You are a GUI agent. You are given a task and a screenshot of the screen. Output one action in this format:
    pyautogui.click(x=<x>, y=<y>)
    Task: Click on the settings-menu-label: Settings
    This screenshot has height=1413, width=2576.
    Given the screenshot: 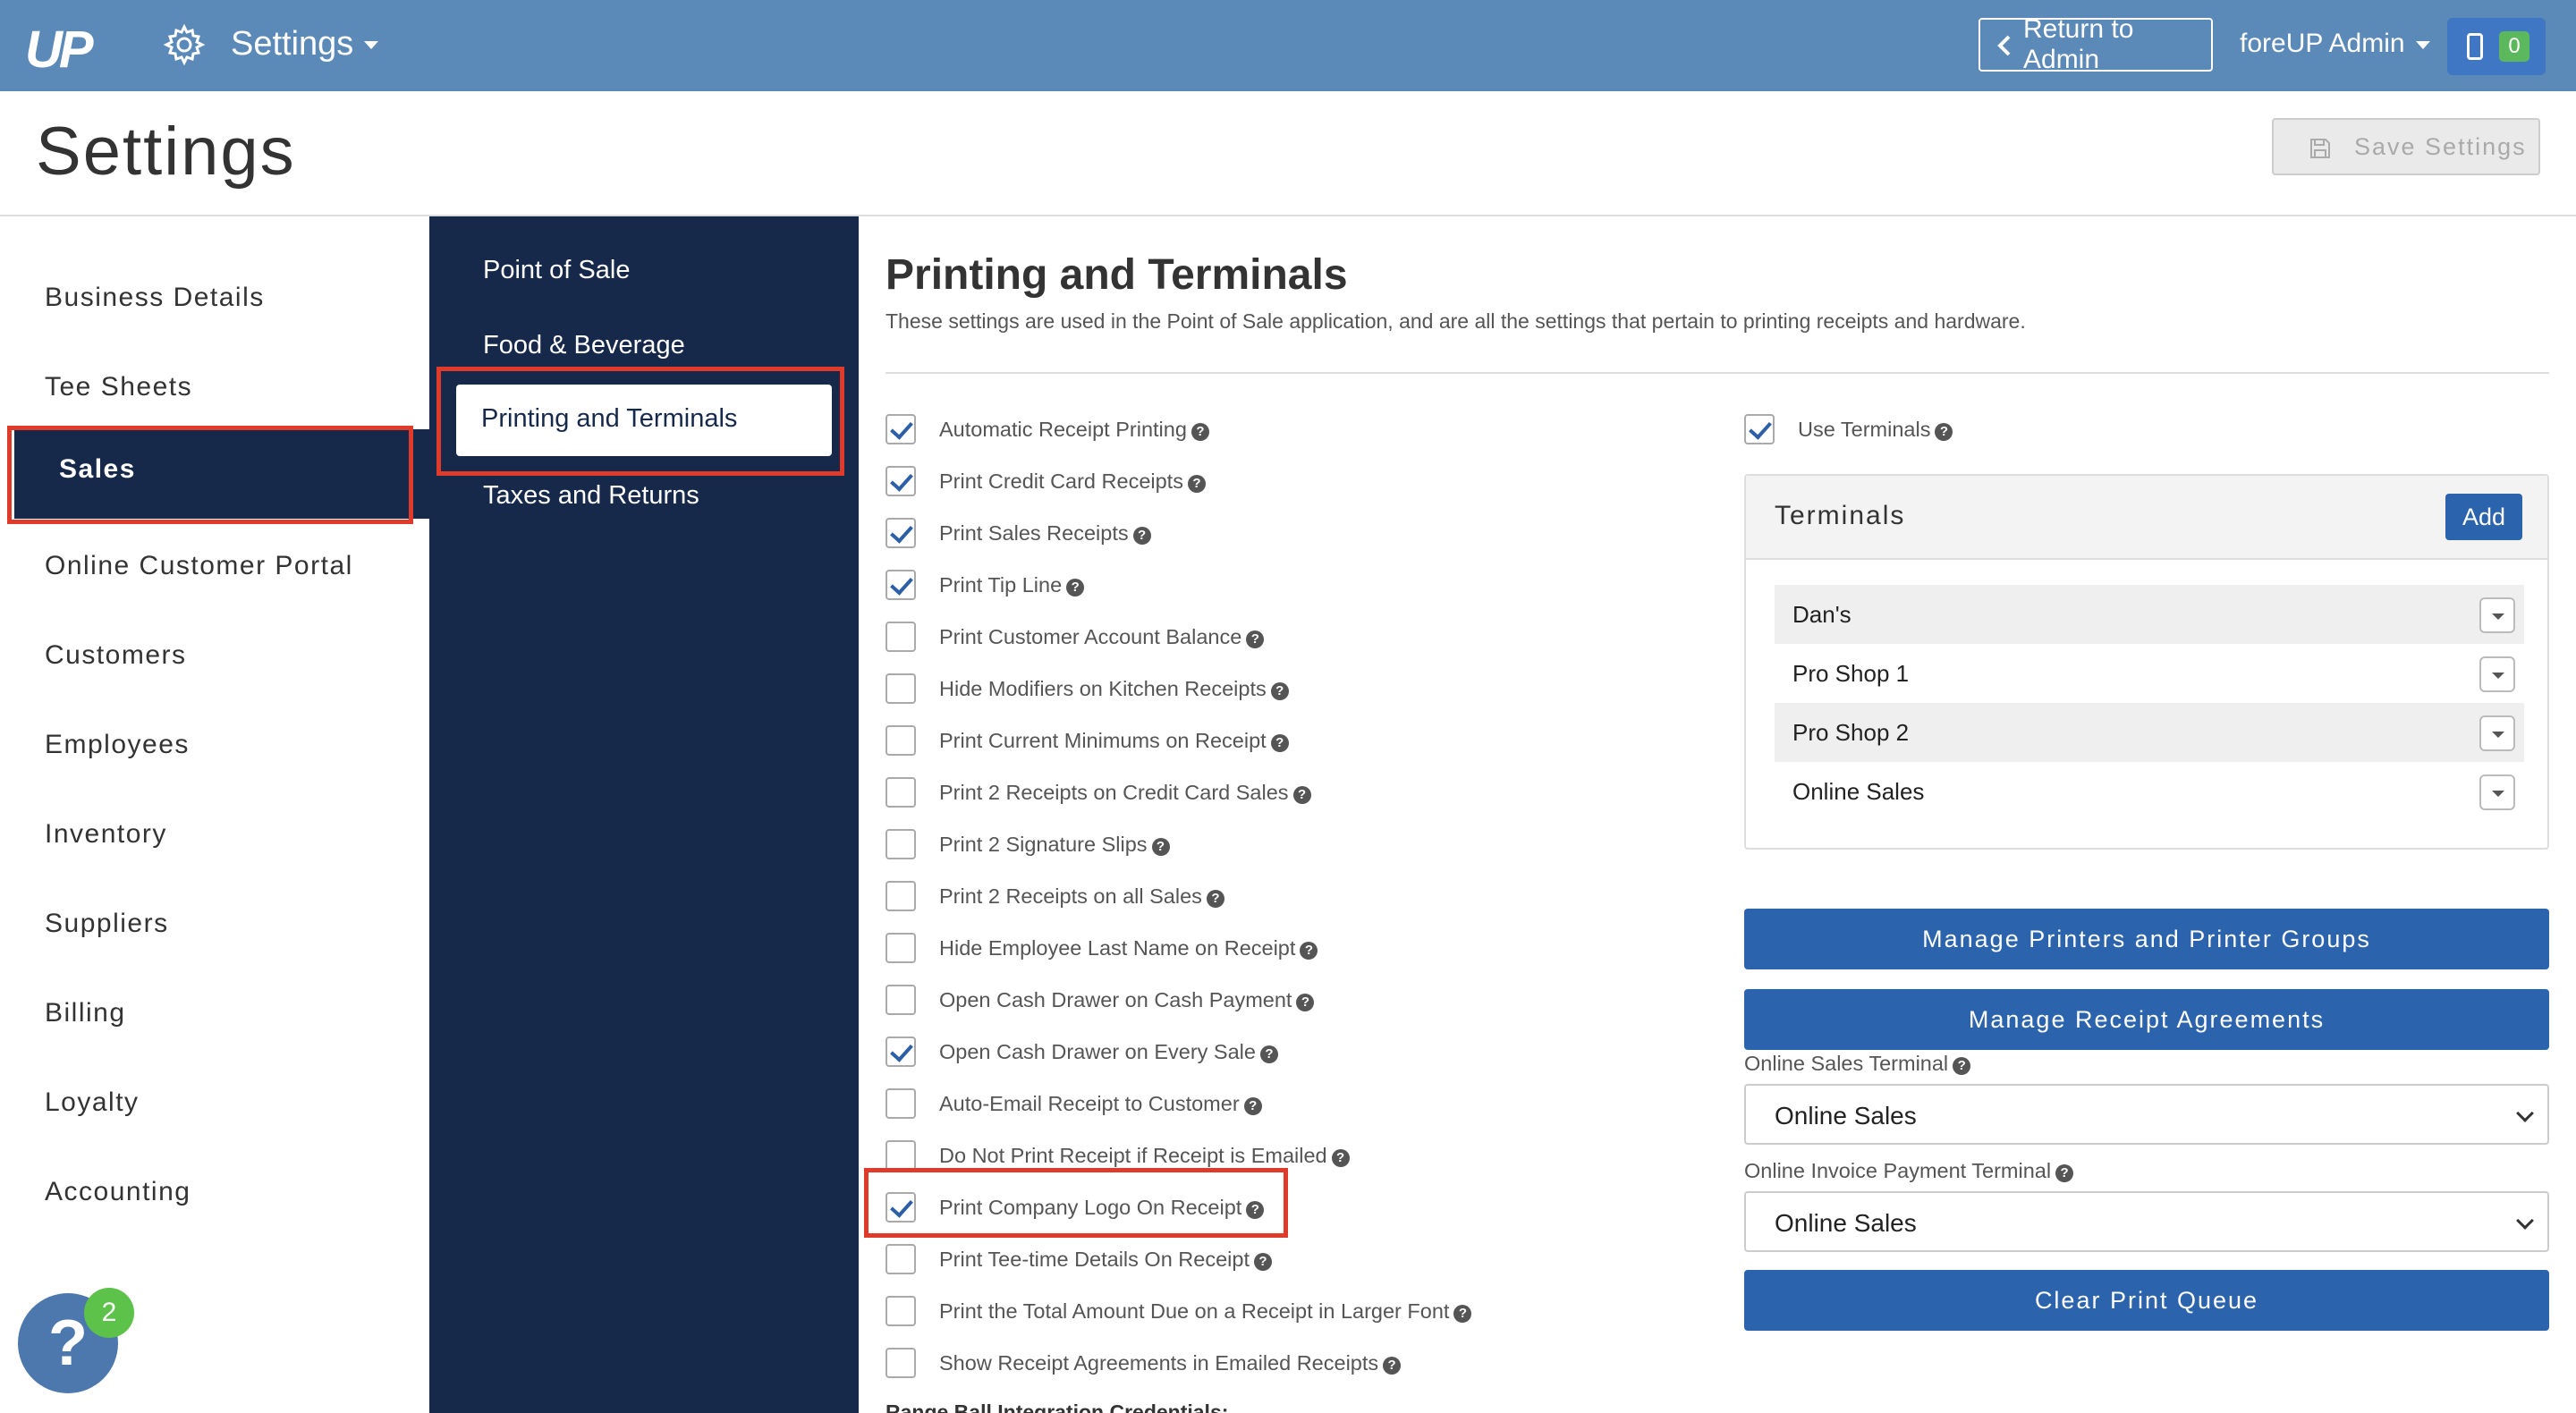 What is the action you would take?
    pyautogui.click(x=292, y=44)
    